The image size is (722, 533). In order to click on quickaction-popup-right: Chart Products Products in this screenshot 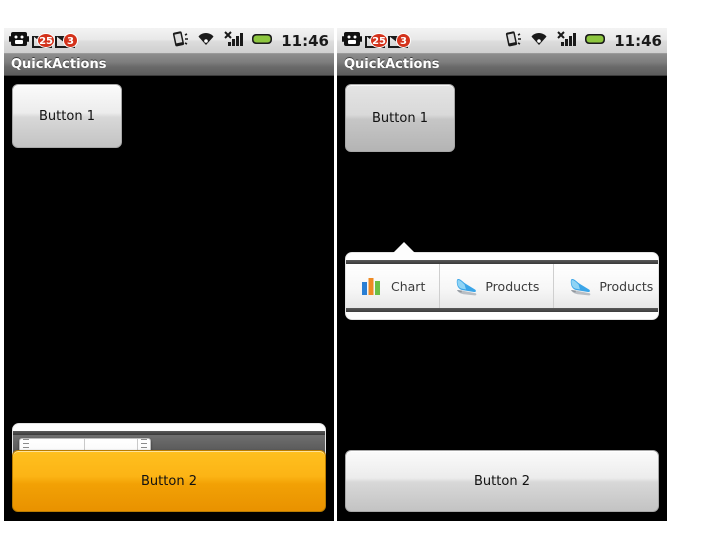, I will do `click(502, 281)`.